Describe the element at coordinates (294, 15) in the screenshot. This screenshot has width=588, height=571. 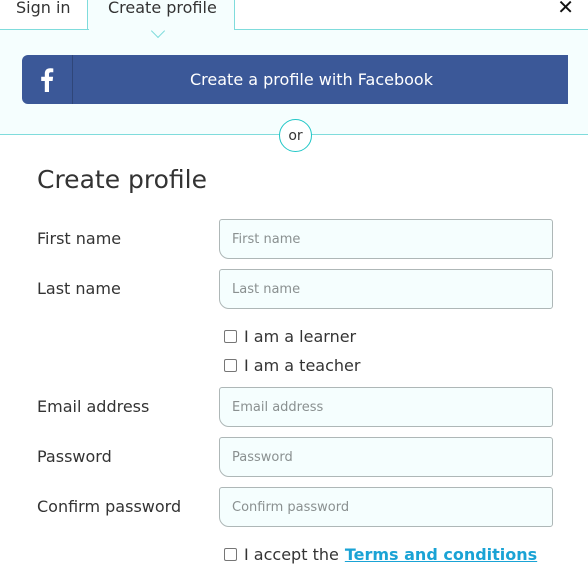
I see `tab-strip: Sign in Create profile ✕` at that location.